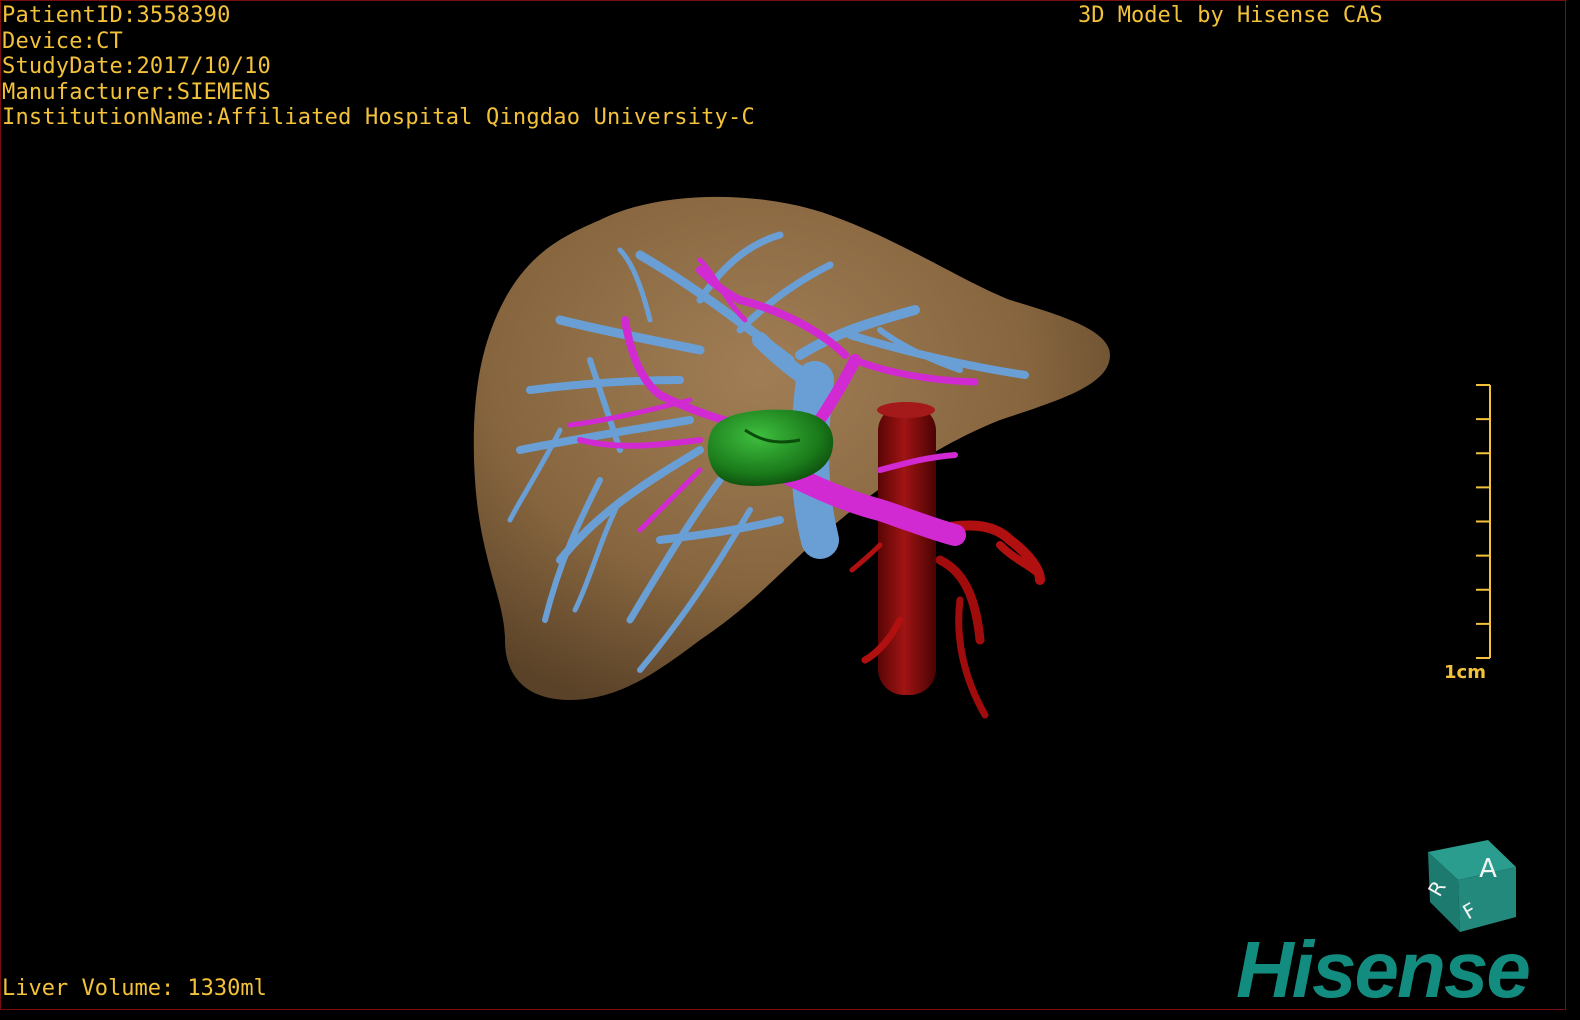 The width and height of the screenshot is (1580, 1020). I want to click on liver-volume-text: Liver Volume: 1330ml, so click(134, 988).